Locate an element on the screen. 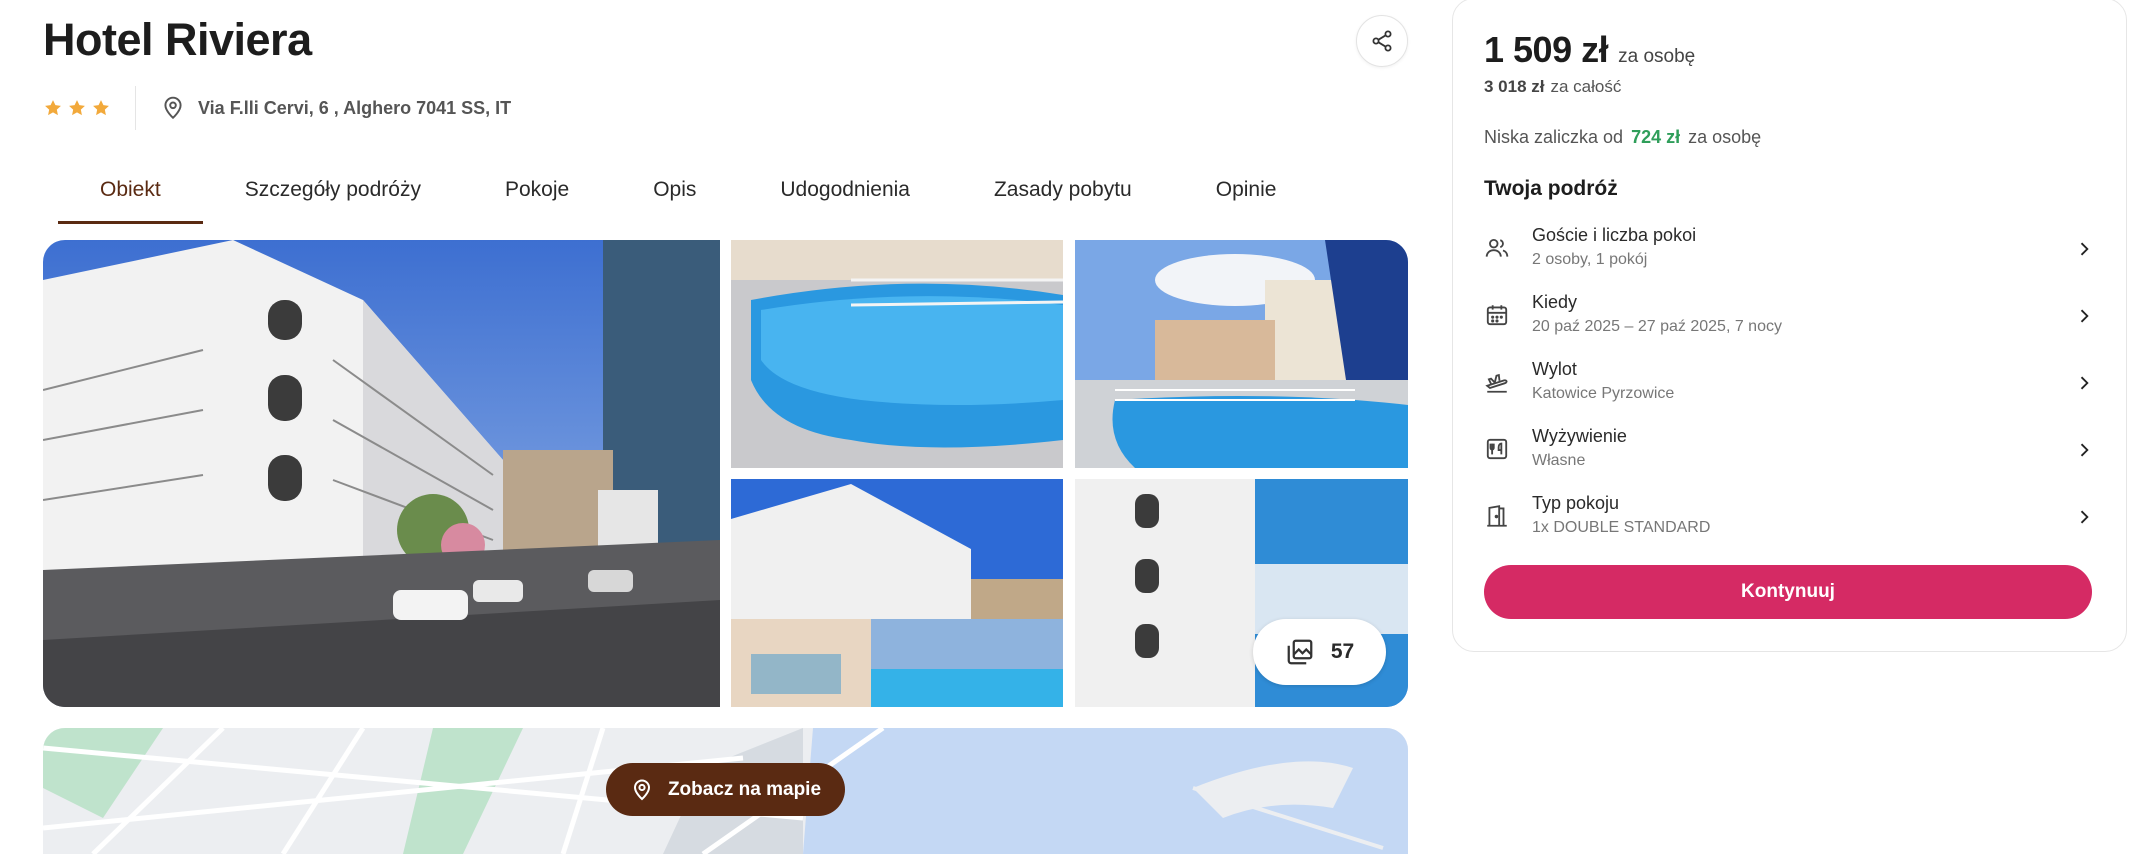 Image resolution: width=2146 pixels, height=854 pixels. trip-row-label: Wyżywienie is located at coordinates (1579, 436).